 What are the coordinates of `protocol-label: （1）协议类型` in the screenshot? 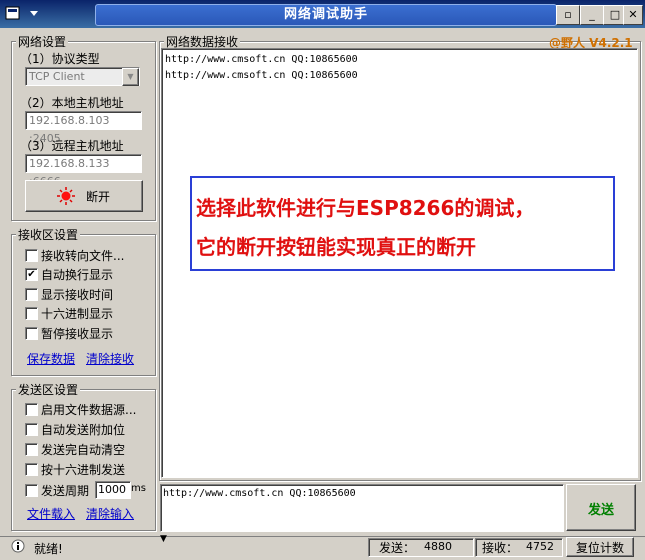 It's located at (60, 59).